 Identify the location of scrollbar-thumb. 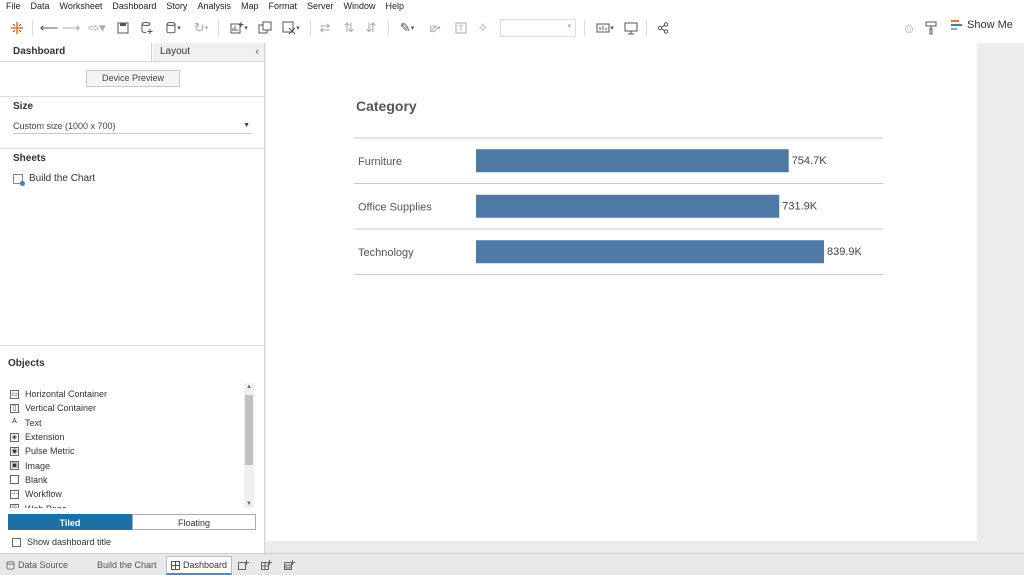
(249, 430).